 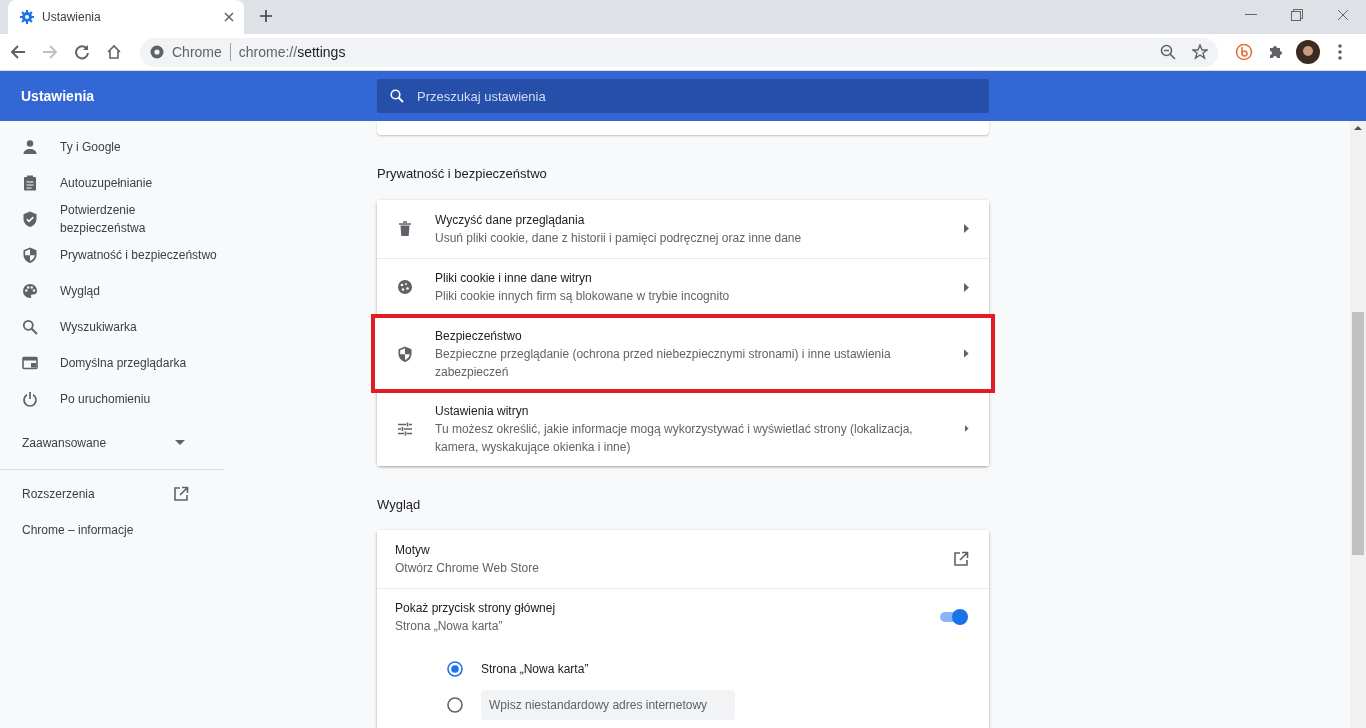 I want to click on sidebar-item: Wyszukiwarka, so click(x=112, y=327).